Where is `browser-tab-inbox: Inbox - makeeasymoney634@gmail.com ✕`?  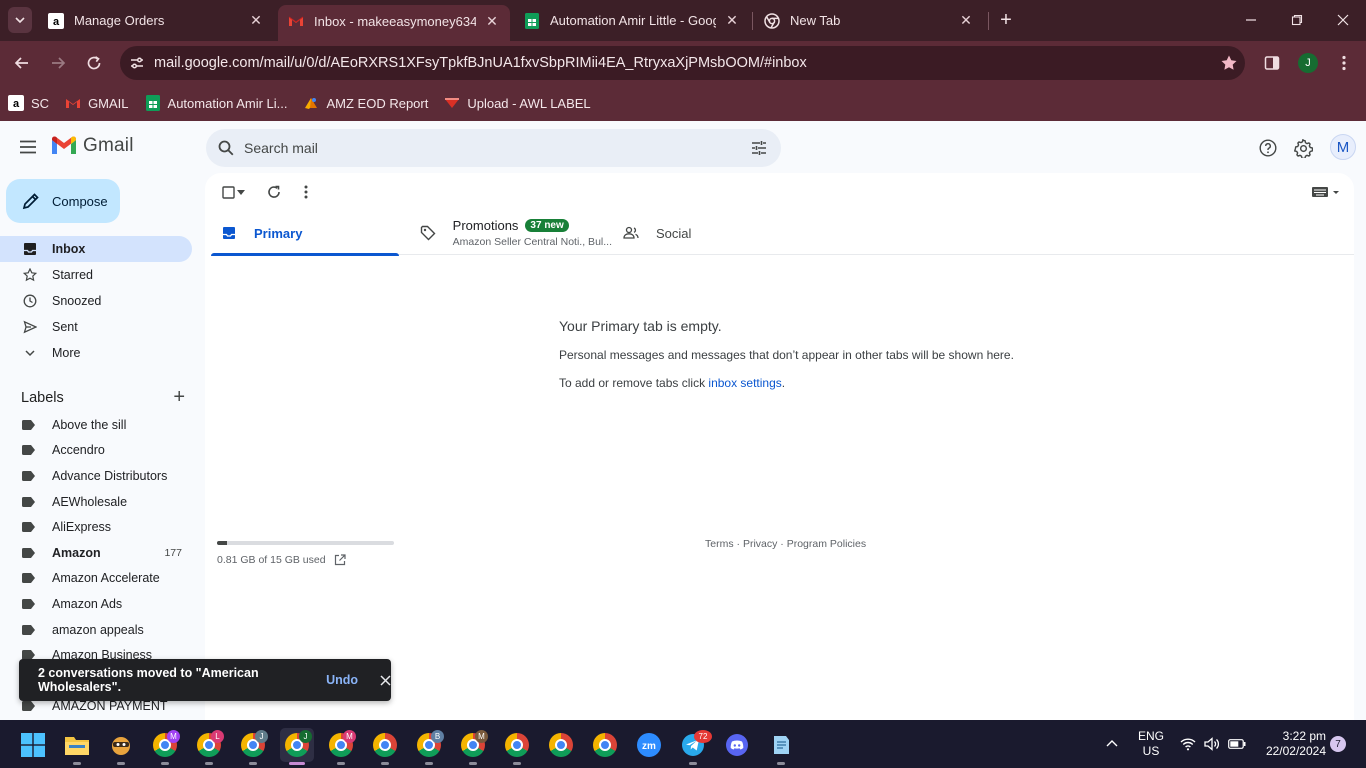
browser-tab-inbox: Inbox - makeeasymoney634@gmail.com ✕ is located at coordinates (394, 23).